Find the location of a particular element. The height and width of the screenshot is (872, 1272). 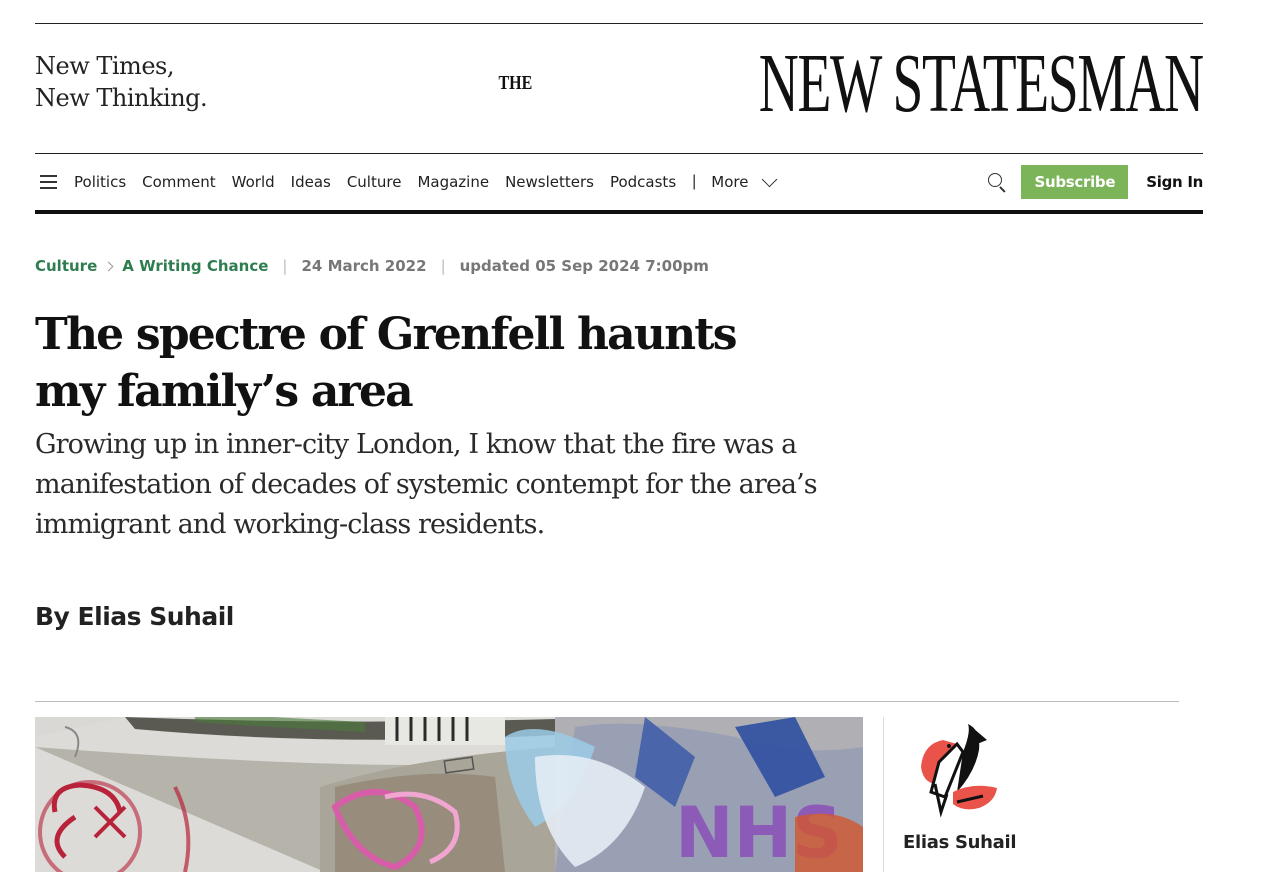

logo-the: THE is located at coordinates (515, 83).